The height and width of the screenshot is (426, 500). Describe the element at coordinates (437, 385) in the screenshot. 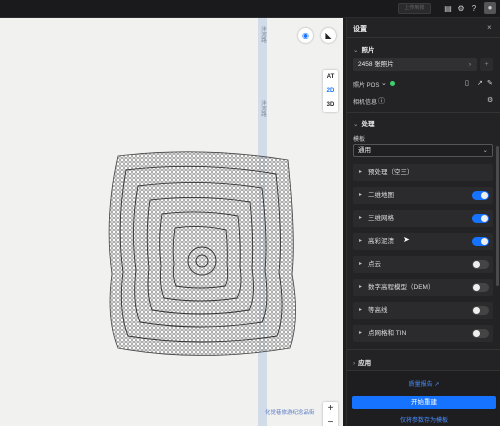

I see `external-link-icon: ↗` at that location.